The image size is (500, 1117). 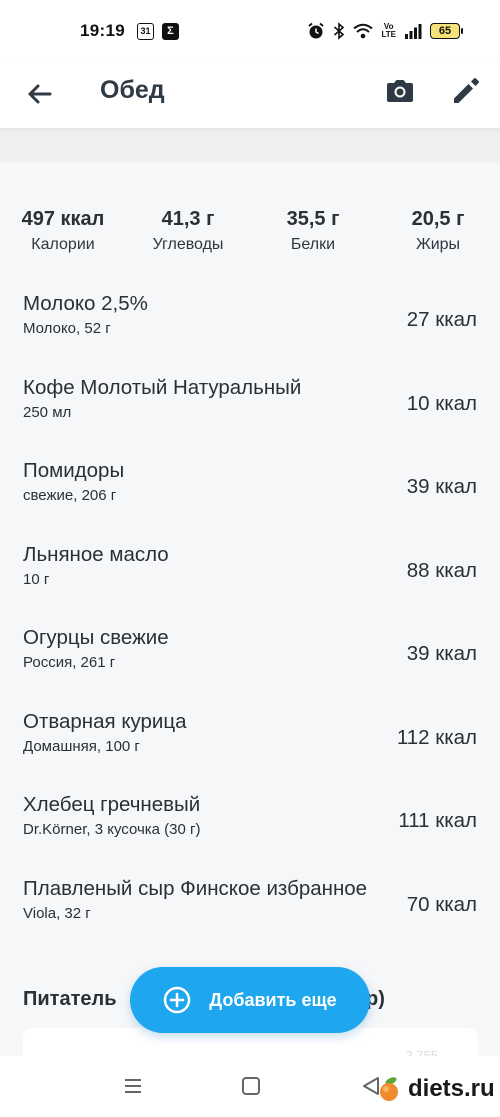 I want to click on food-item: Льняное масло 10 г 88 ккал, so click(x=250, y=581).